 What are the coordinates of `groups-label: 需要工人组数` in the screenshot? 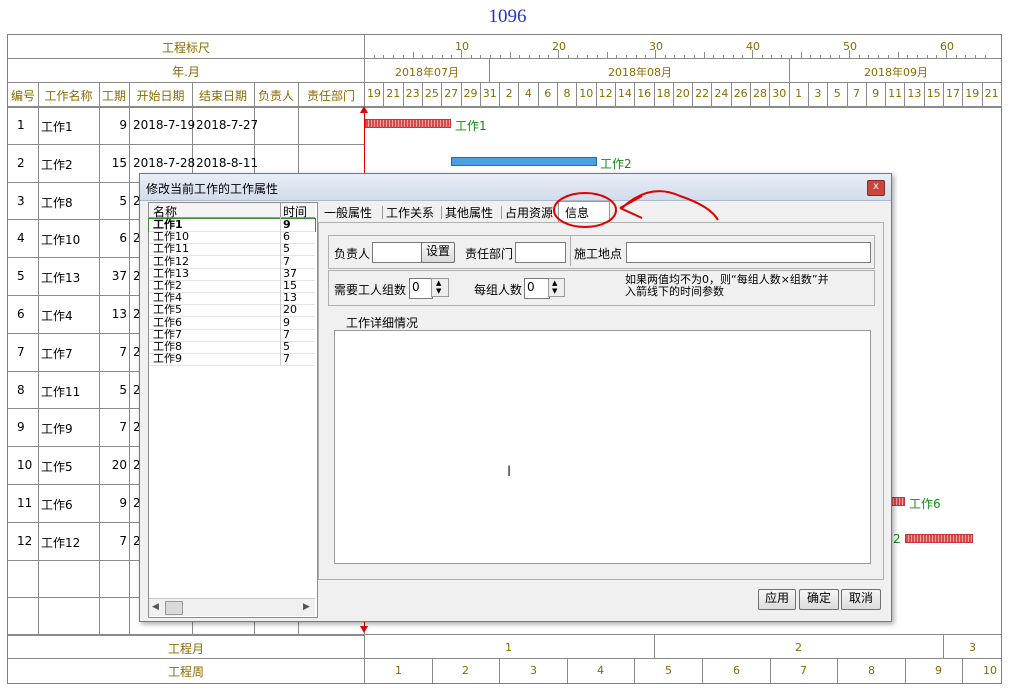 It's located at (370, 290).